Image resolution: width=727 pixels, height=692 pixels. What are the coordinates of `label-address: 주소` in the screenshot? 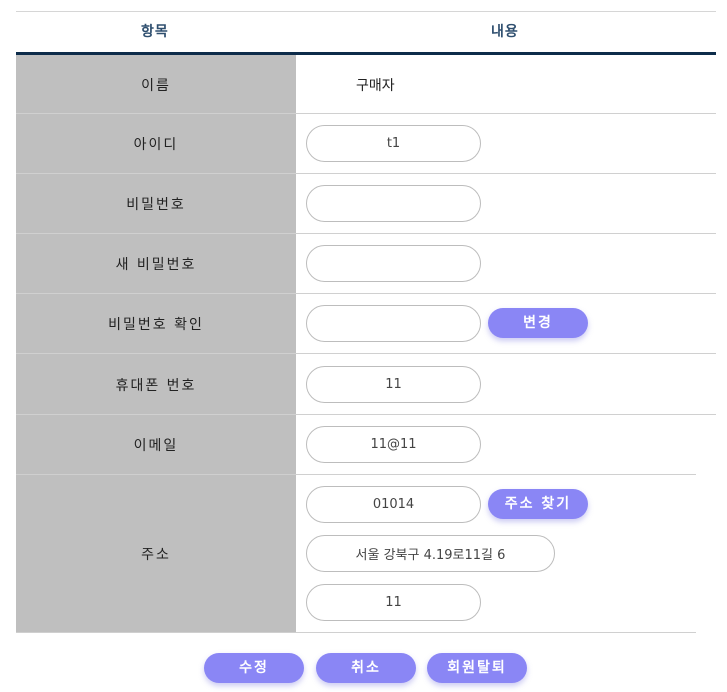 It's located at (156, 554).